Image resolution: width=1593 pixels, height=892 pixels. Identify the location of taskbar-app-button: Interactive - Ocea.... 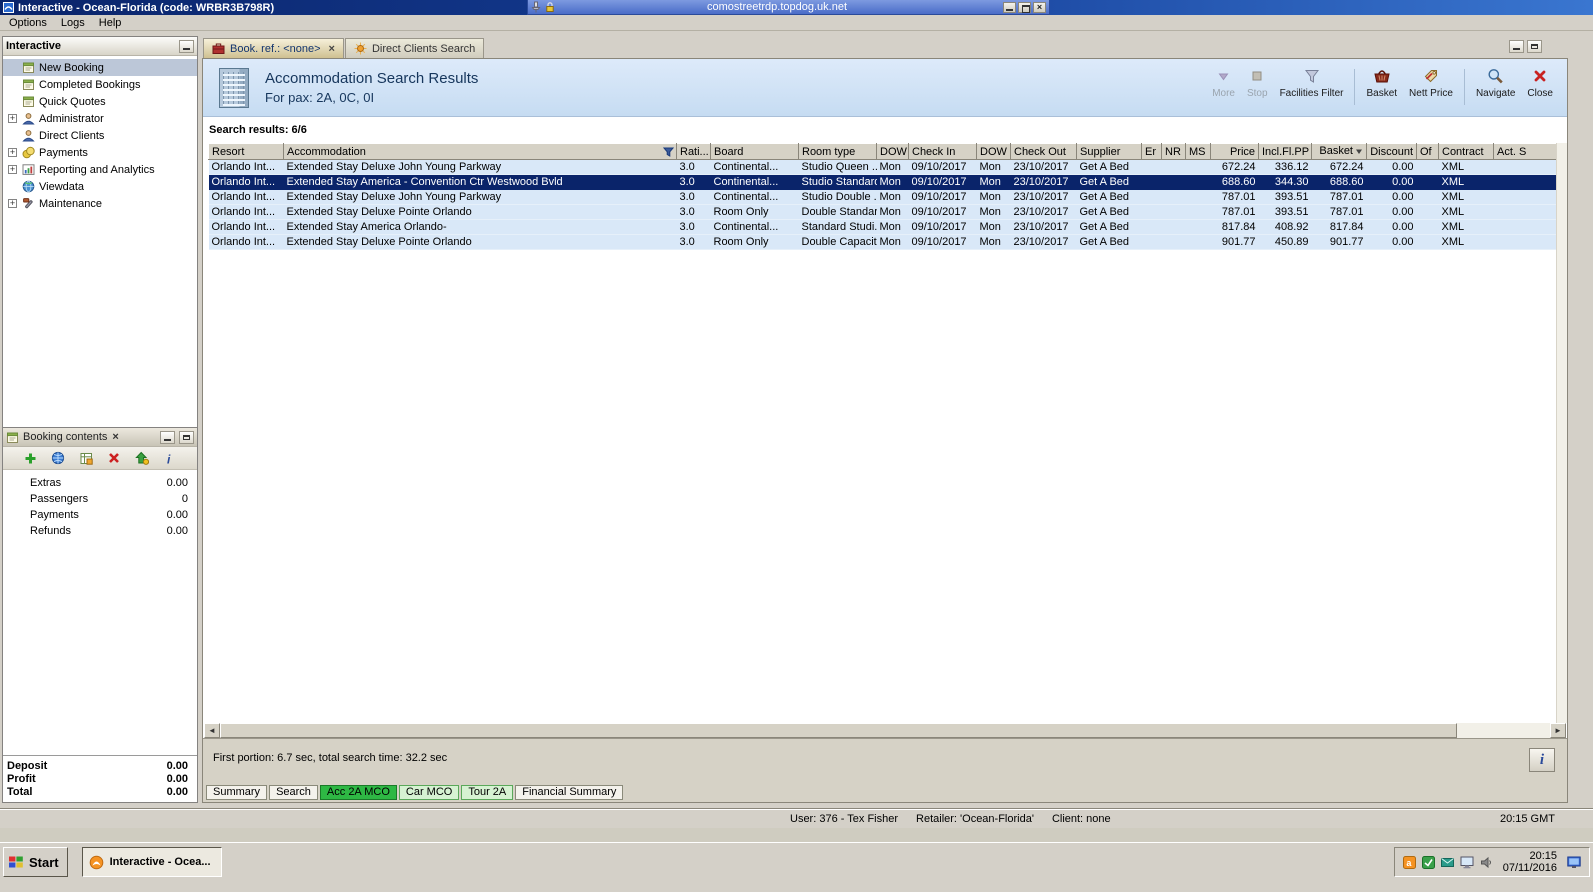
(151, 862).